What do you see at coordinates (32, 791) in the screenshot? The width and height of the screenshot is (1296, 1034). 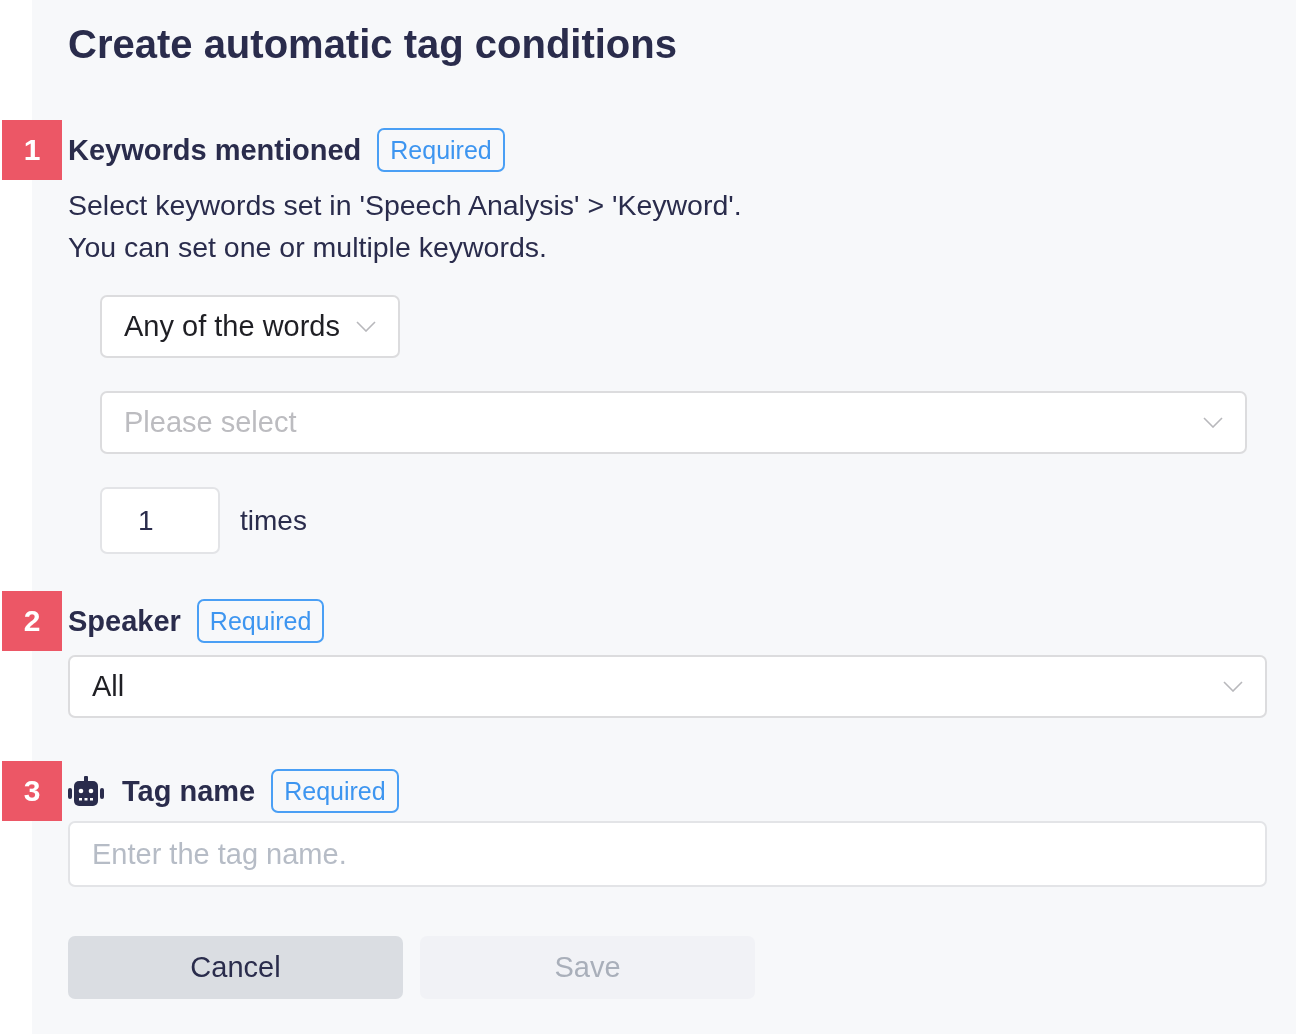 I see `step-number-marker: 3` at bounding box center [32, 791].